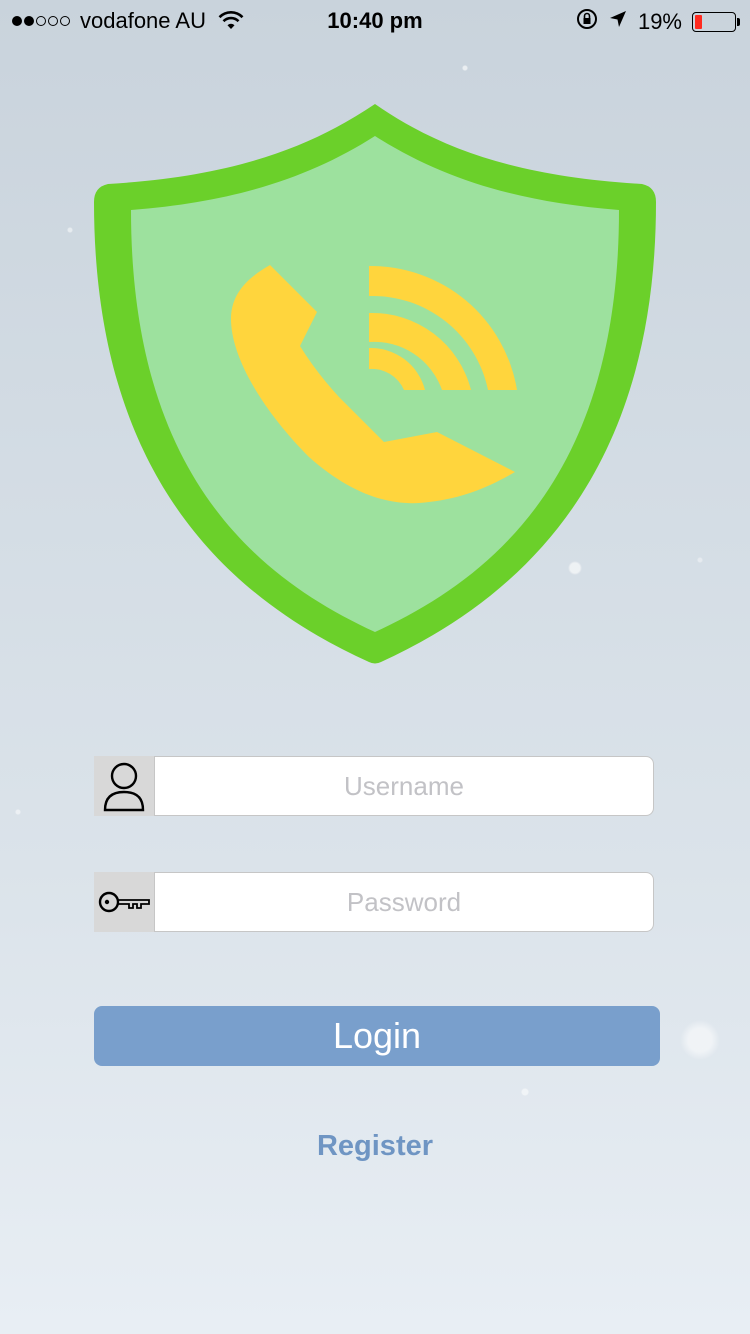 This screenshot has width=750, height=1334. I want to click on battery-level, so click(699, 22).